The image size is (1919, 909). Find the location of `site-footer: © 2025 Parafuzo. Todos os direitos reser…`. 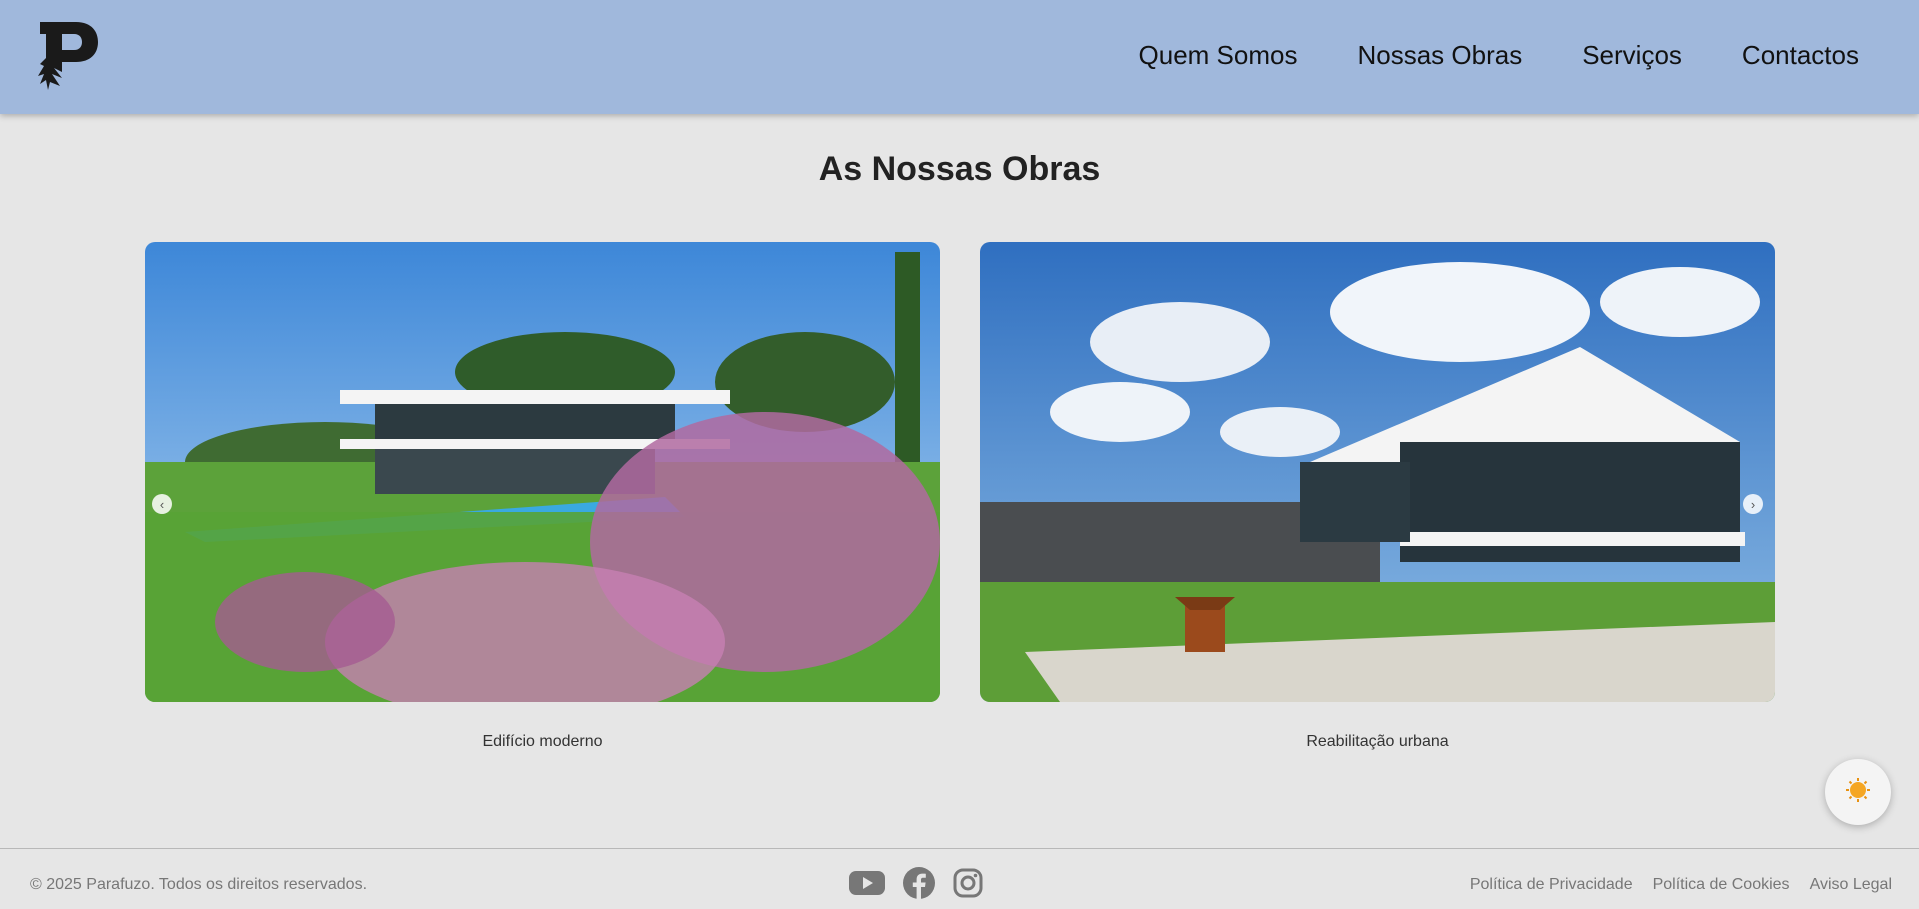

site-footer: © 2025 Parafuzo. Todos os direitos reser… is located at coordinates (959, 878).